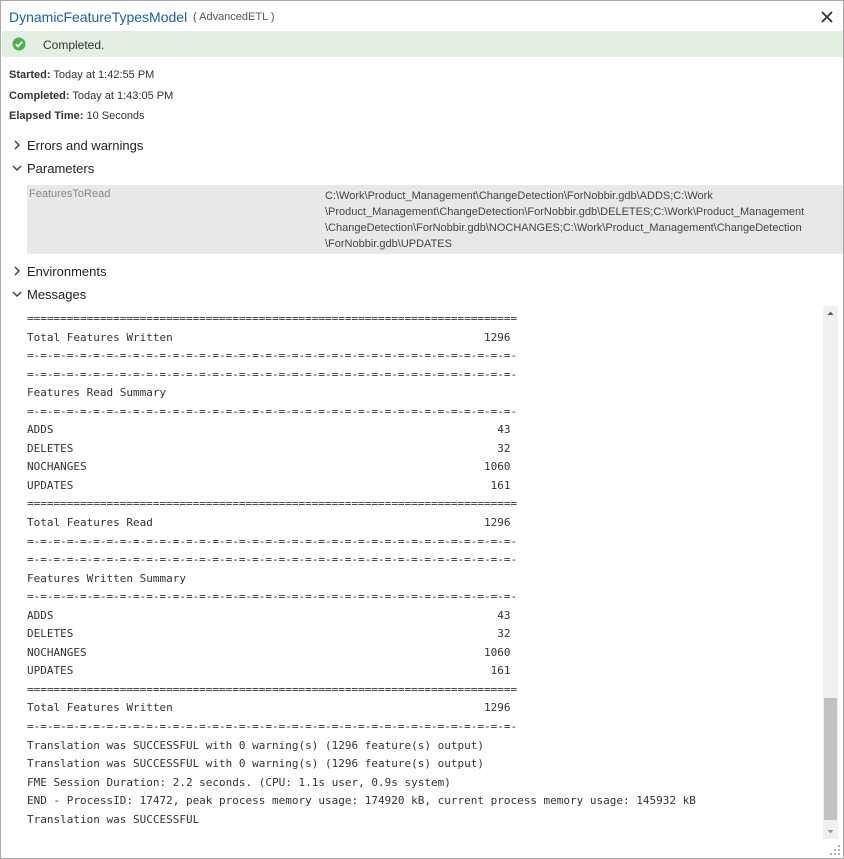  I want to click on arrow-down-icon, so click(830, 832).